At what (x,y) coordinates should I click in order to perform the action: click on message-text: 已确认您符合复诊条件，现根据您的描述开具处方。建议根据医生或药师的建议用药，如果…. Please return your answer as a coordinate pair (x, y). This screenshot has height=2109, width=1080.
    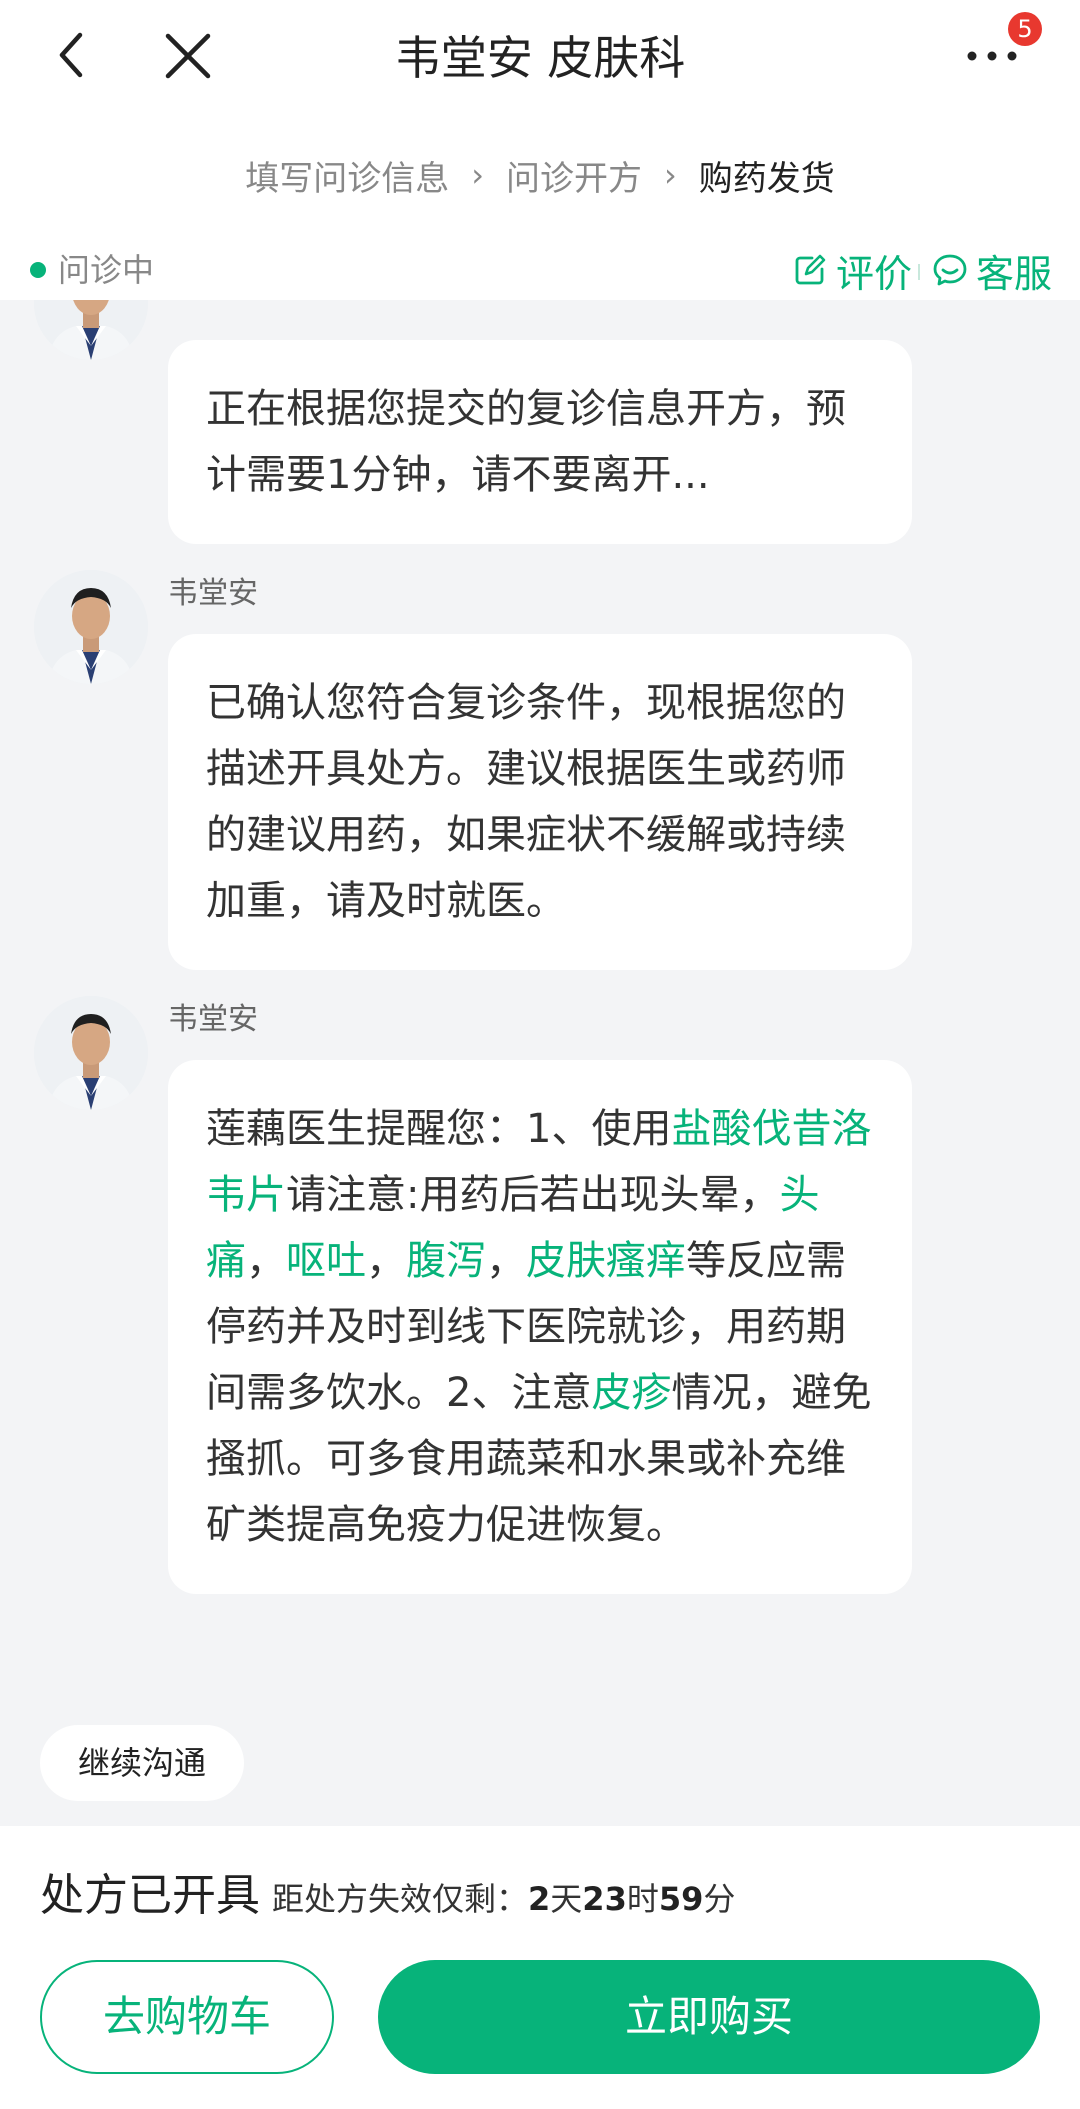
    Looking at the image, I should click on (526, 802).